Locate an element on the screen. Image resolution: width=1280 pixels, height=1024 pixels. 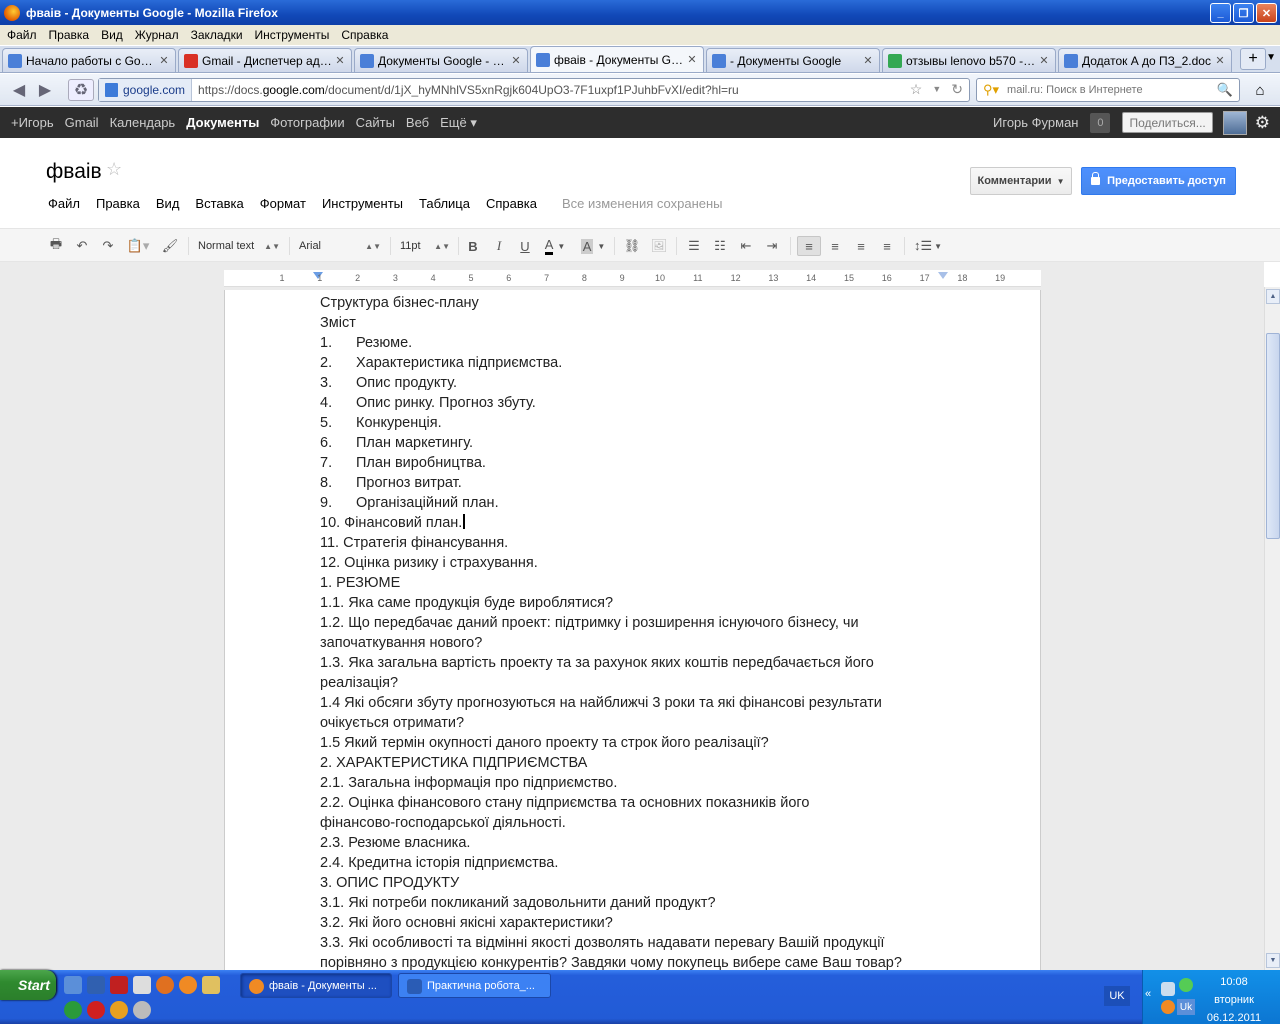
doc-paragraph-line: 2. ХАРАКТЕРИСТИКА ПІДПРИЄМСТВА is located at coordinates (640, 763).